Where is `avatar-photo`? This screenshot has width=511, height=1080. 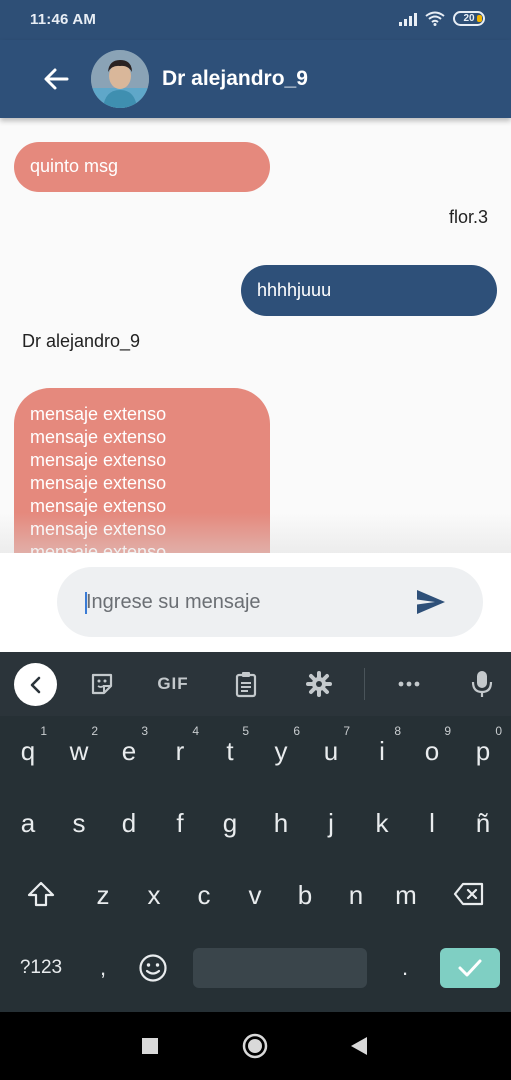 avatar-photo is located at coordinates (120, 79).